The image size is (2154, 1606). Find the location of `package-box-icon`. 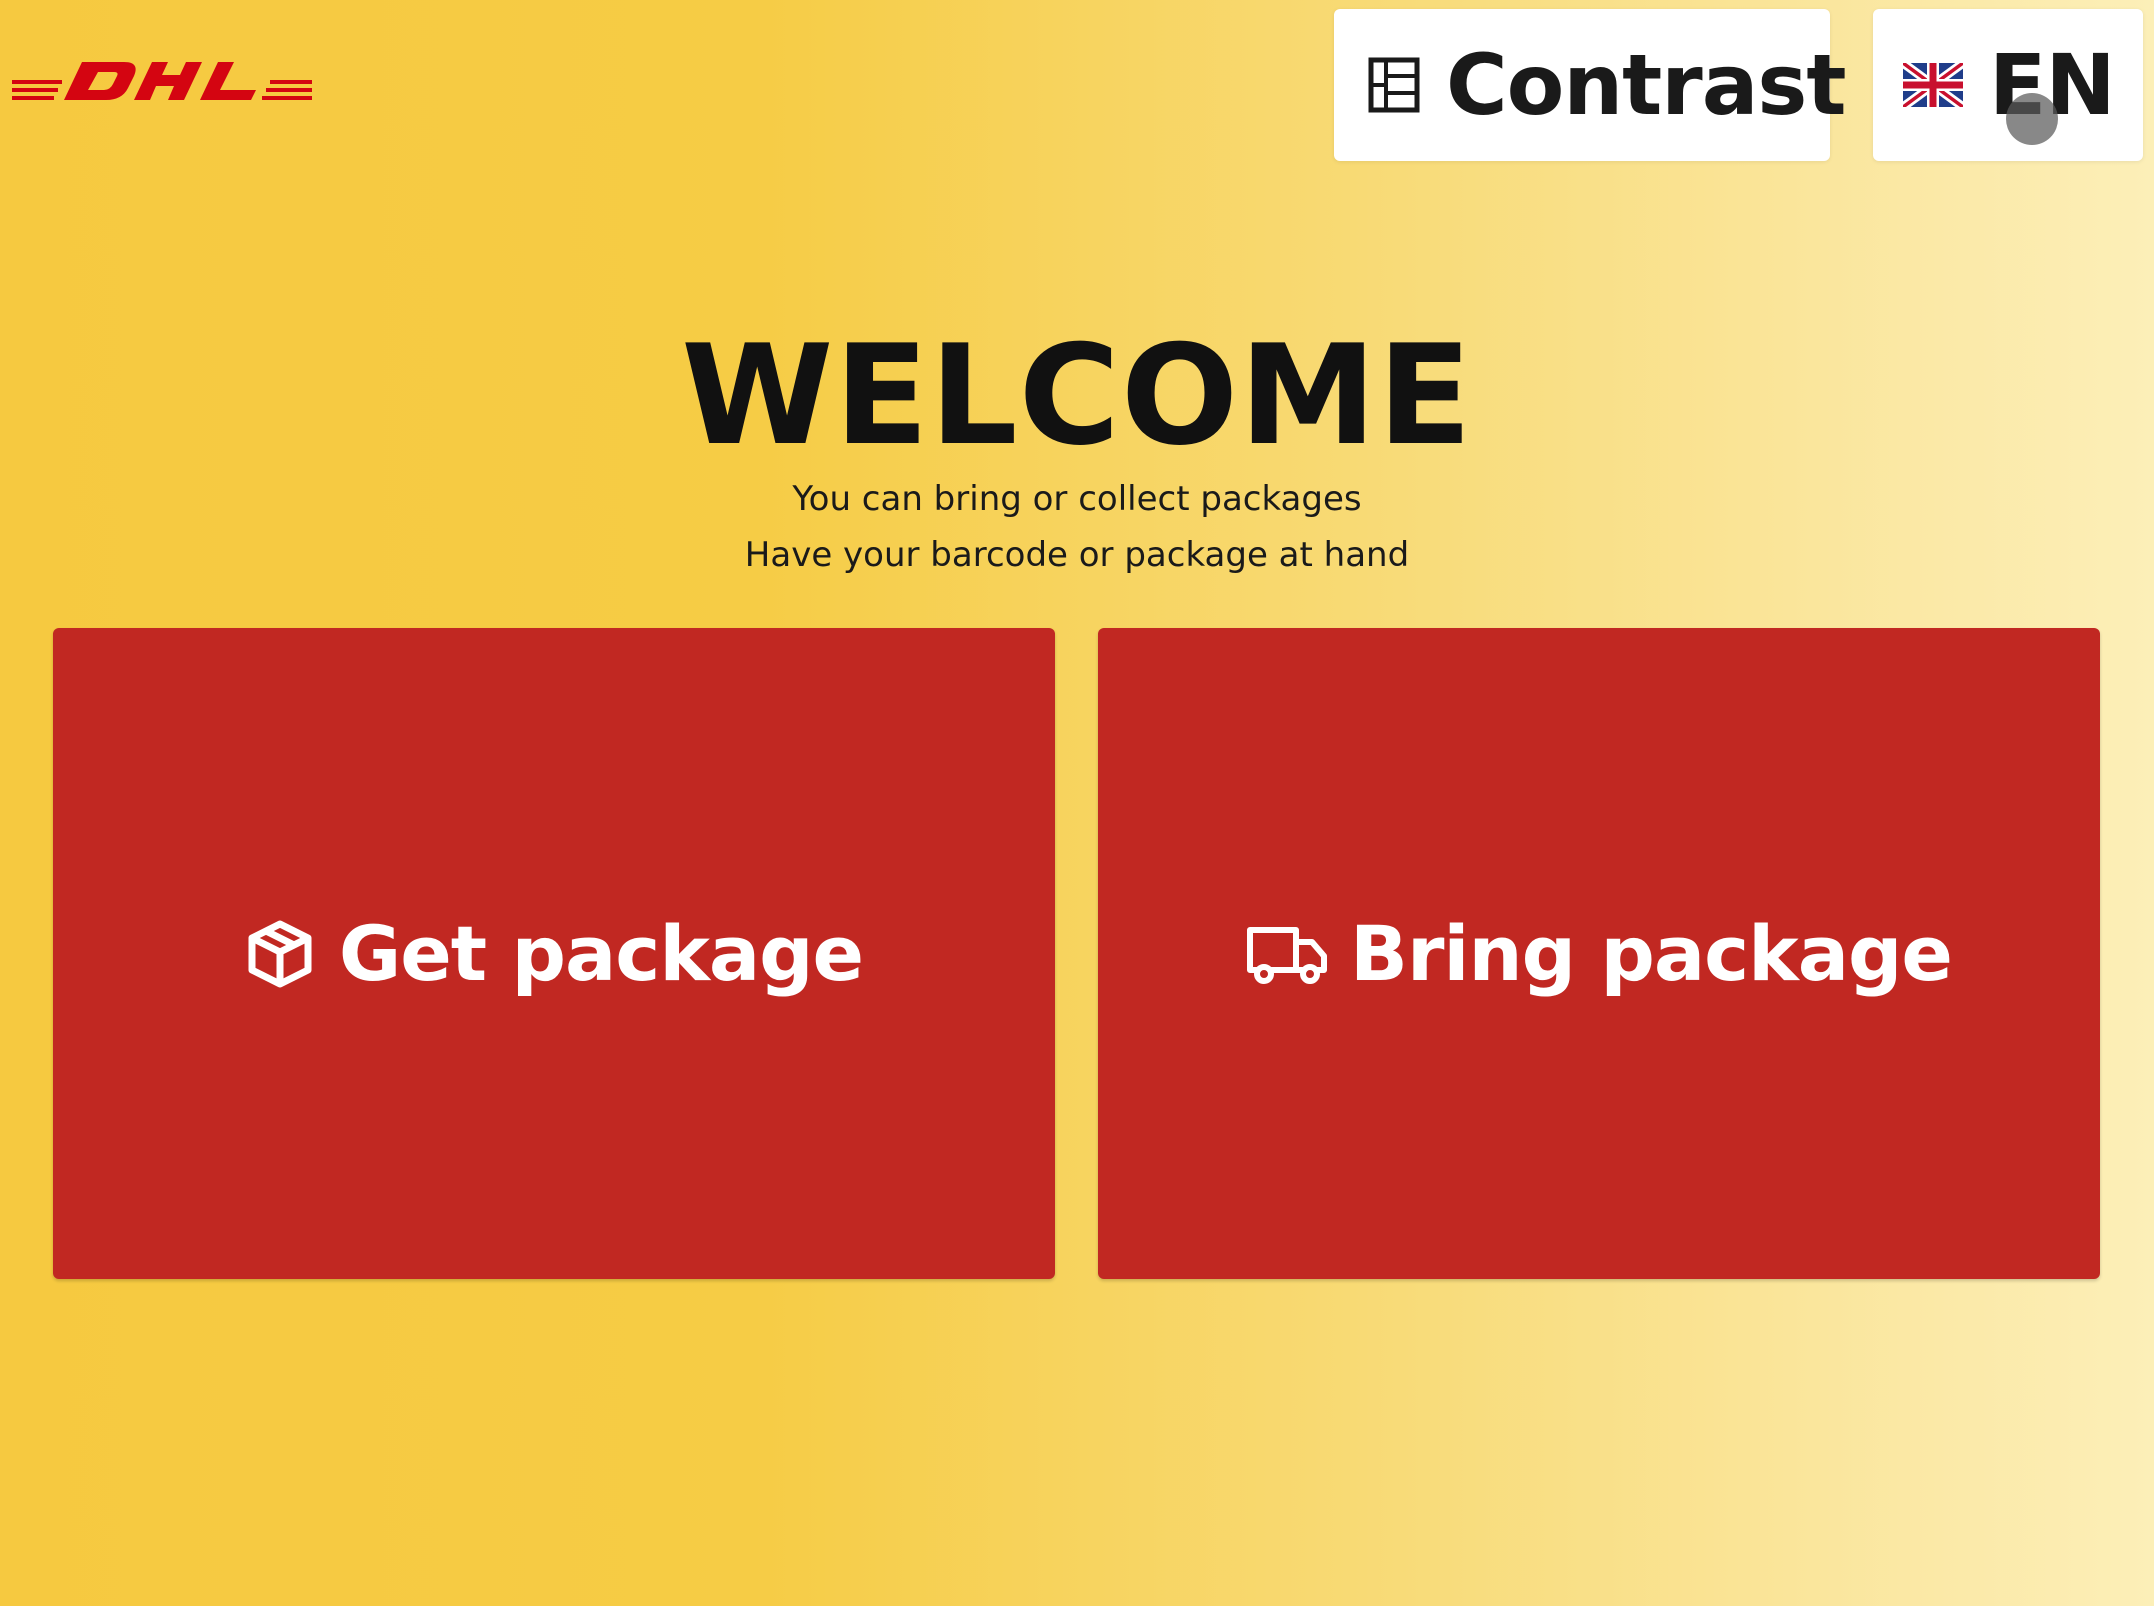

package-box-icon is located at coordinates (280, 954).